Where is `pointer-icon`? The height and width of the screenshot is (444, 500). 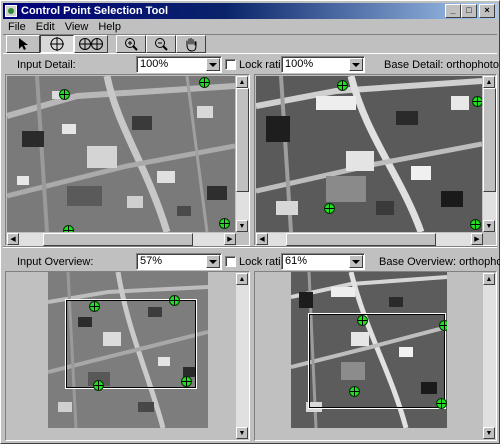 pointer-icon is located at coordinates (23, 44).